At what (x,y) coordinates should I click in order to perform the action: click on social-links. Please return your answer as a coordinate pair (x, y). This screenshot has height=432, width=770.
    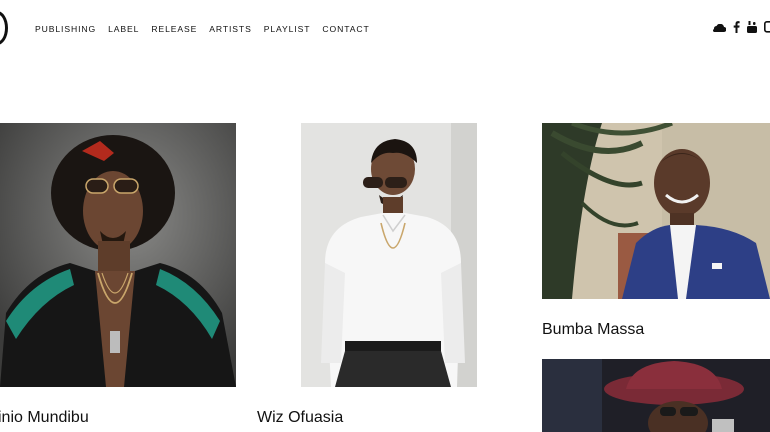
    Looking at the image, I should click on (740, 29).